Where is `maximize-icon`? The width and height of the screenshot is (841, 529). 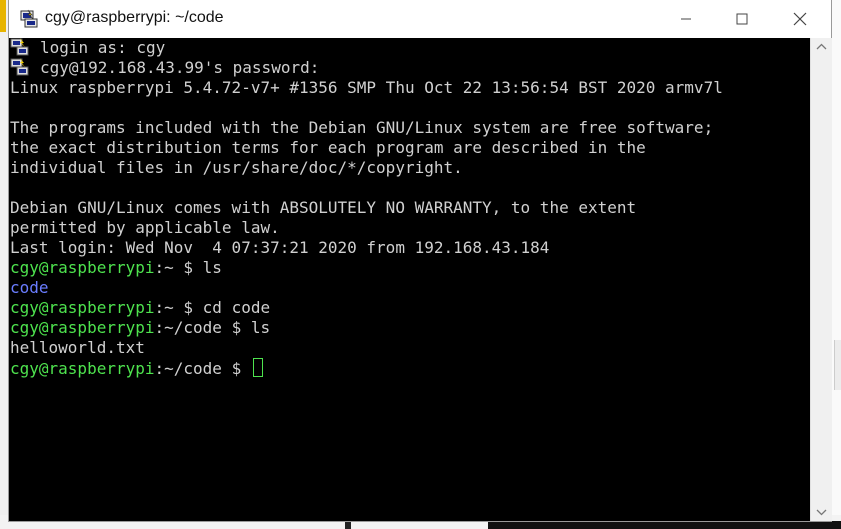
maximize-icon is located at coordinates (742, 19).